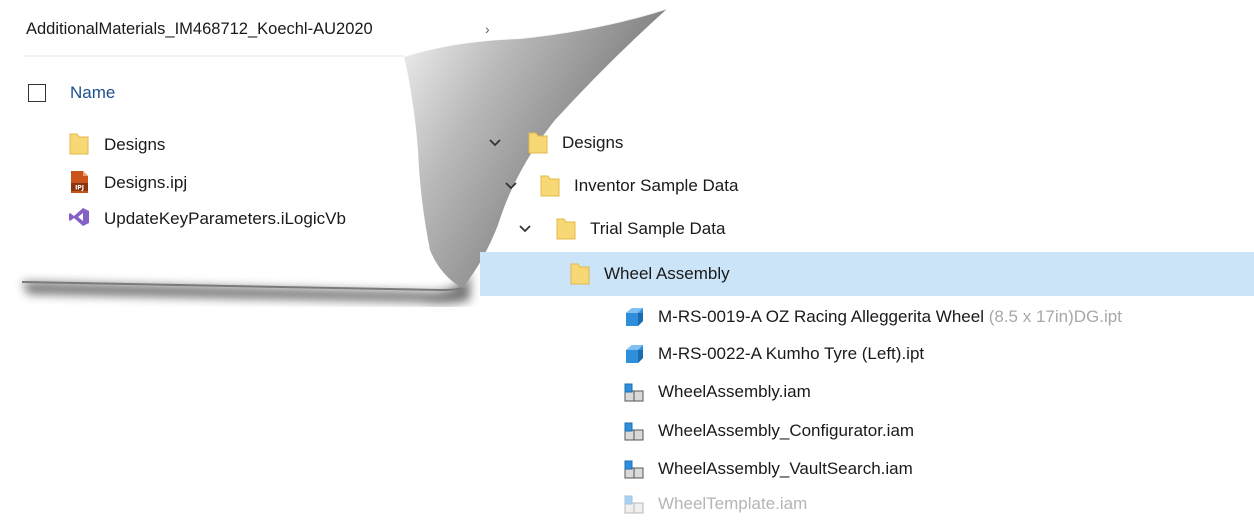 This screenshot has height=521, width=1254. What do you see at coordinates (487, 29) in the screenshot?
I see `breadcrumb-chevron-icon: ›` at bounding box center [487, 29].